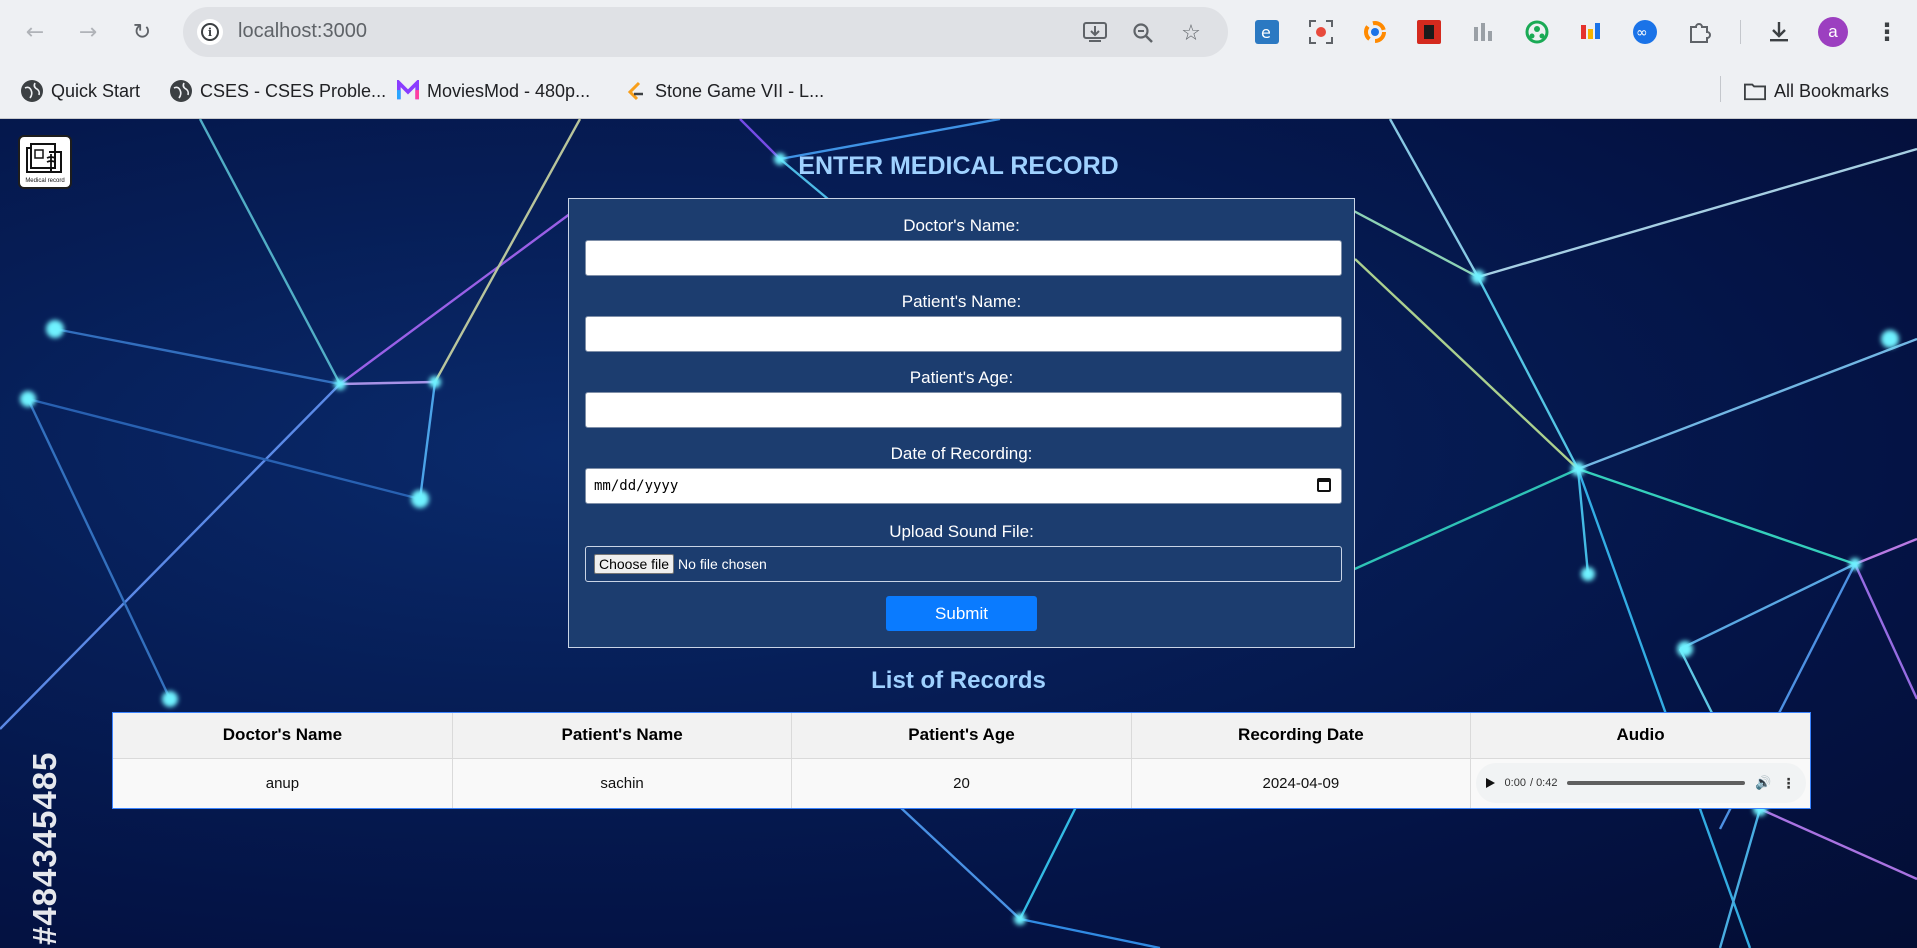 Image resolution: width=1917 pixels, height=948 pixels. Describe the element at coordinates (963, 410) in the screenshot. I see `patient-age-input` at that location.